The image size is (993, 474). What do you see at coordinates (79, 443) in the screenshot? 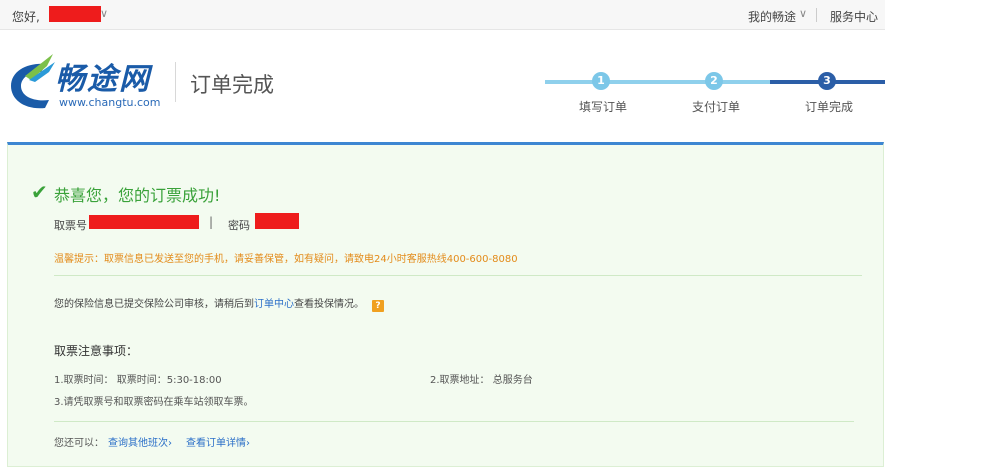
I see `more-prefix: 您还可以：` at bounding box center [79, 443].